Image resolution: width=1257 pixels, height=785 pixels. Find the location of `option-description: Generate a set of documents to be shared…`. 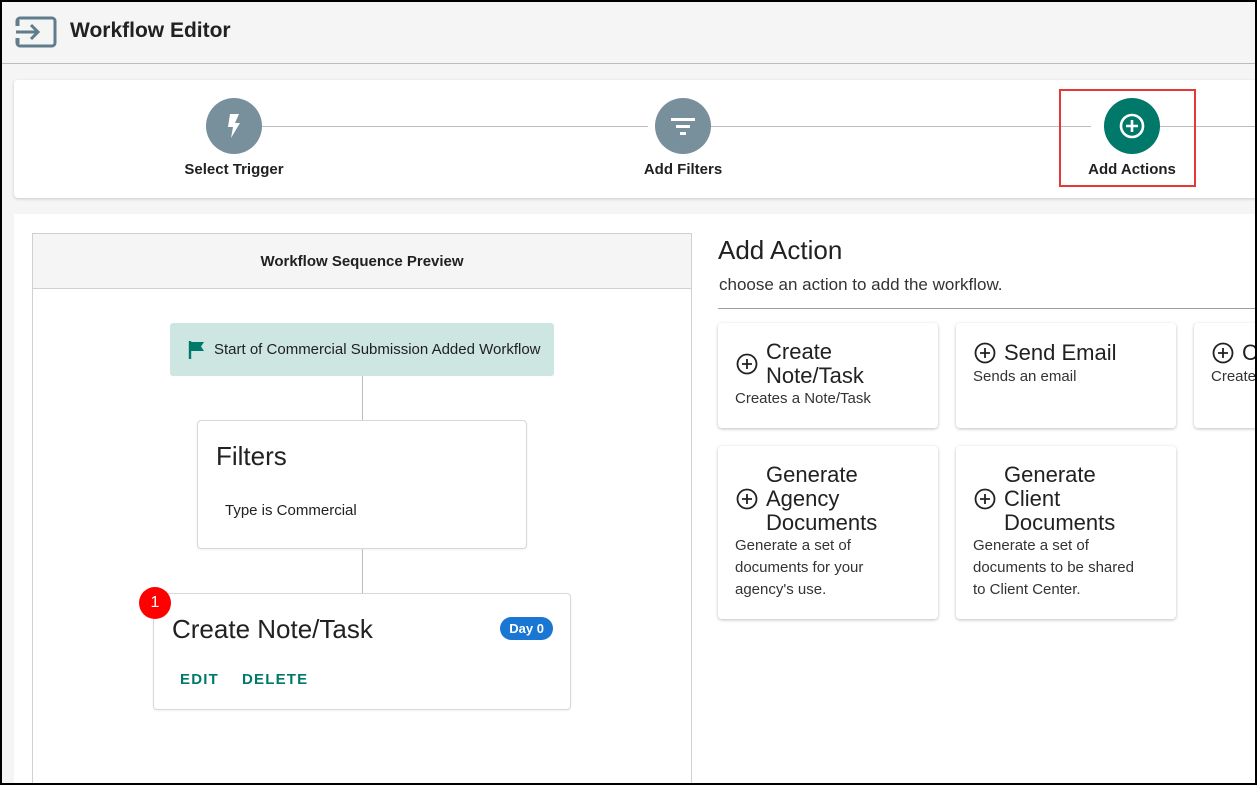

option-description: Generate a set of documents to be shared… is located at coordinates (1053, 568).